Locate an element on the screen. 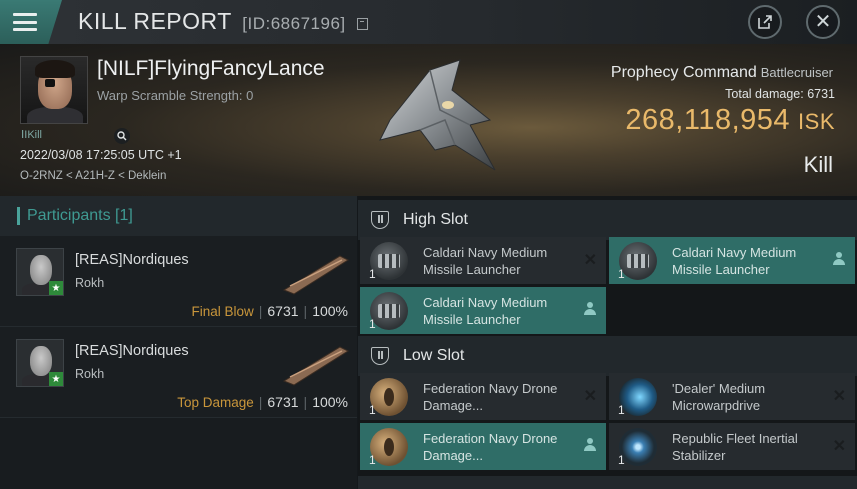  isk-value: 268,118,954 ISK is located at coordinates (730, 120).